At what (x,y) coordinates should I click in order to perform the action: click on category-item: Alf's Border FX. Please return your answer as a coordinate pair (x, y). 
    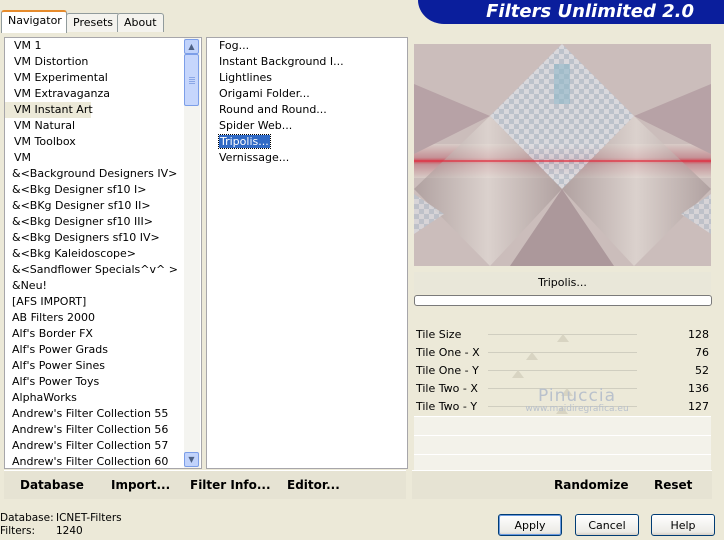
    Looking at the image, I should click on (103, 334).